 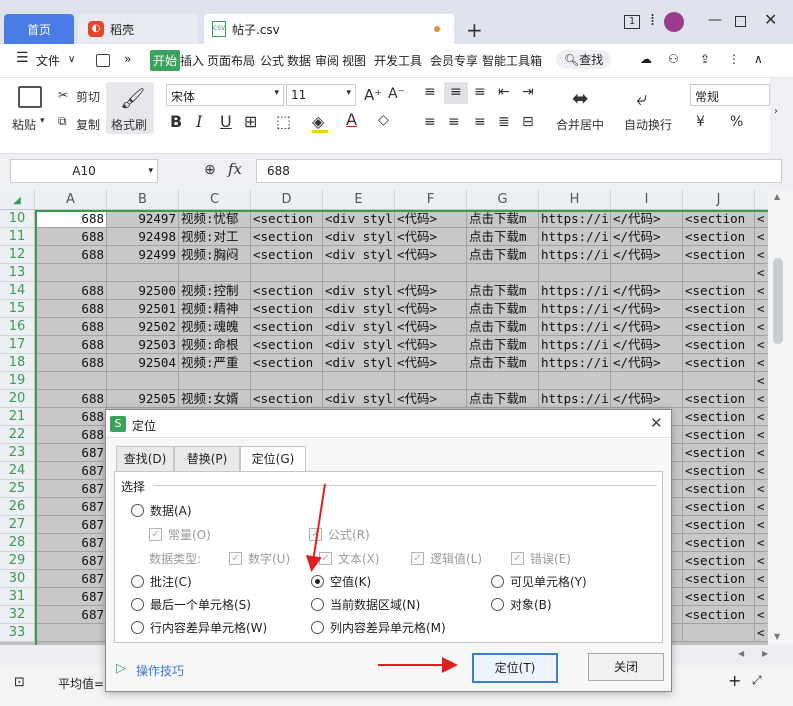 What do you see at coordinates (715, 20) in the screenshot?
I see `minimize-icon: —` at bounding box center [715, 20].